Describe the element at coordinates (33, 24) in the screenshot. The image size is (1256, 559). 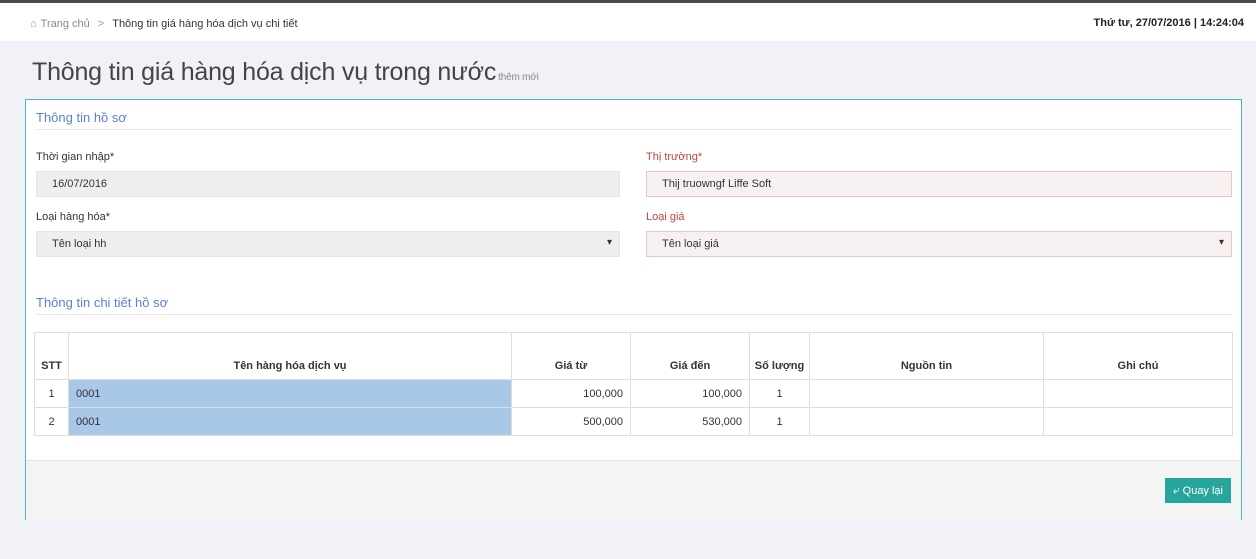
I see `home-icon: ⌂` at that location.